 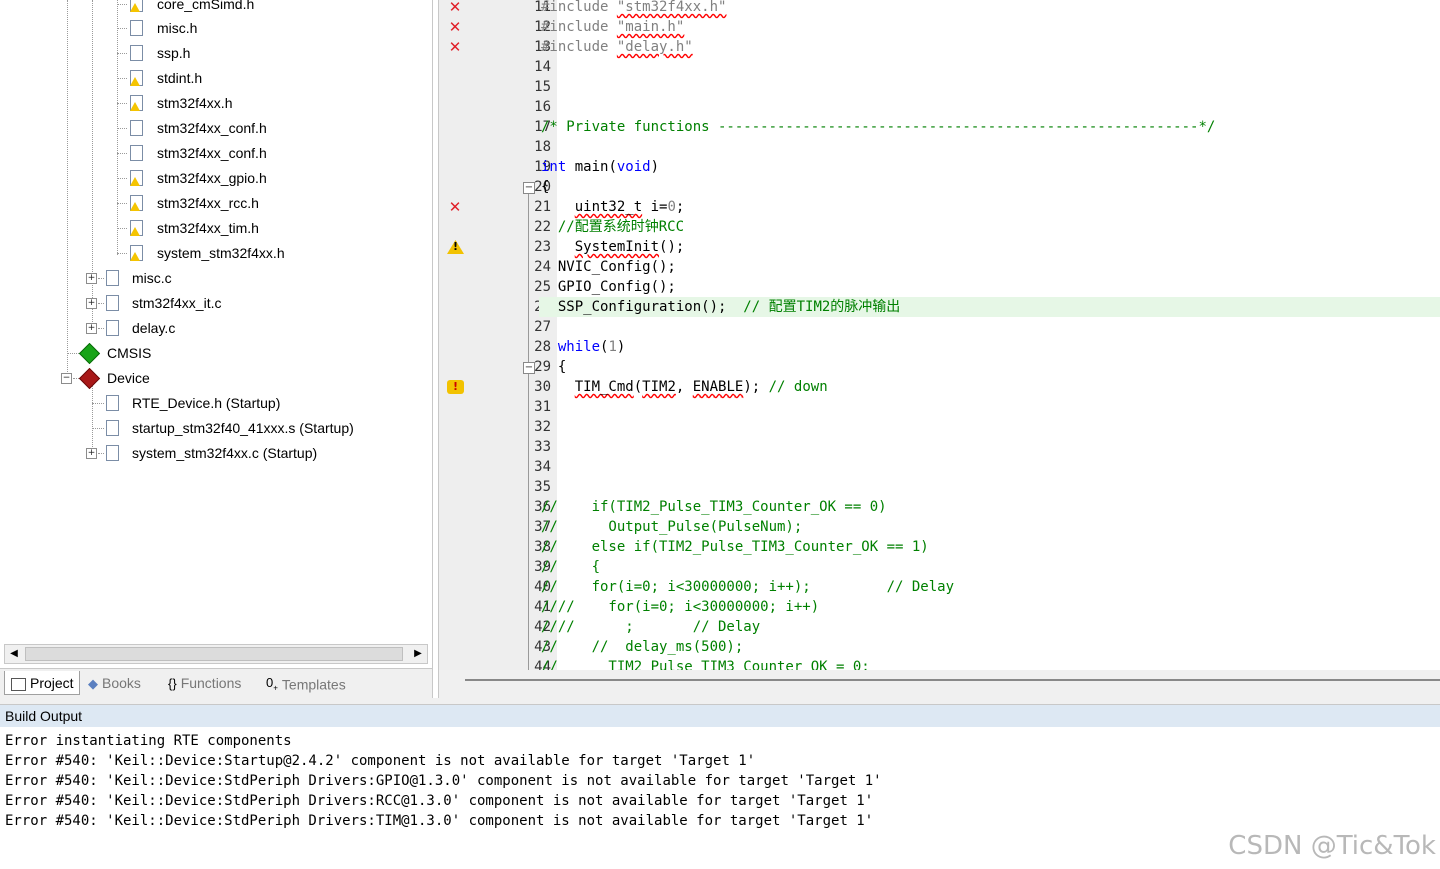 I want to click on code-line: int main(void), so click(x=600, y=167).